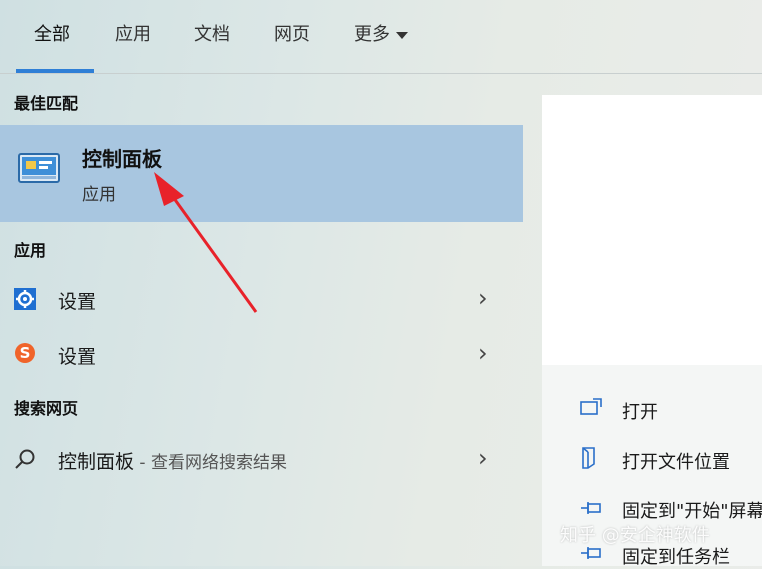  I want to click on web-search-suffix: - 查看网络搜索结果, so click(210, 463).